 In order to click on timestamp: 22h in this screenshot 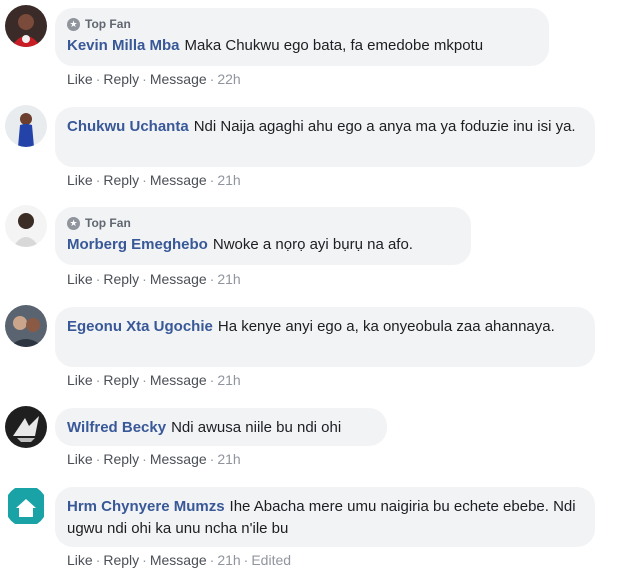, I will do `click(228, 79)`.